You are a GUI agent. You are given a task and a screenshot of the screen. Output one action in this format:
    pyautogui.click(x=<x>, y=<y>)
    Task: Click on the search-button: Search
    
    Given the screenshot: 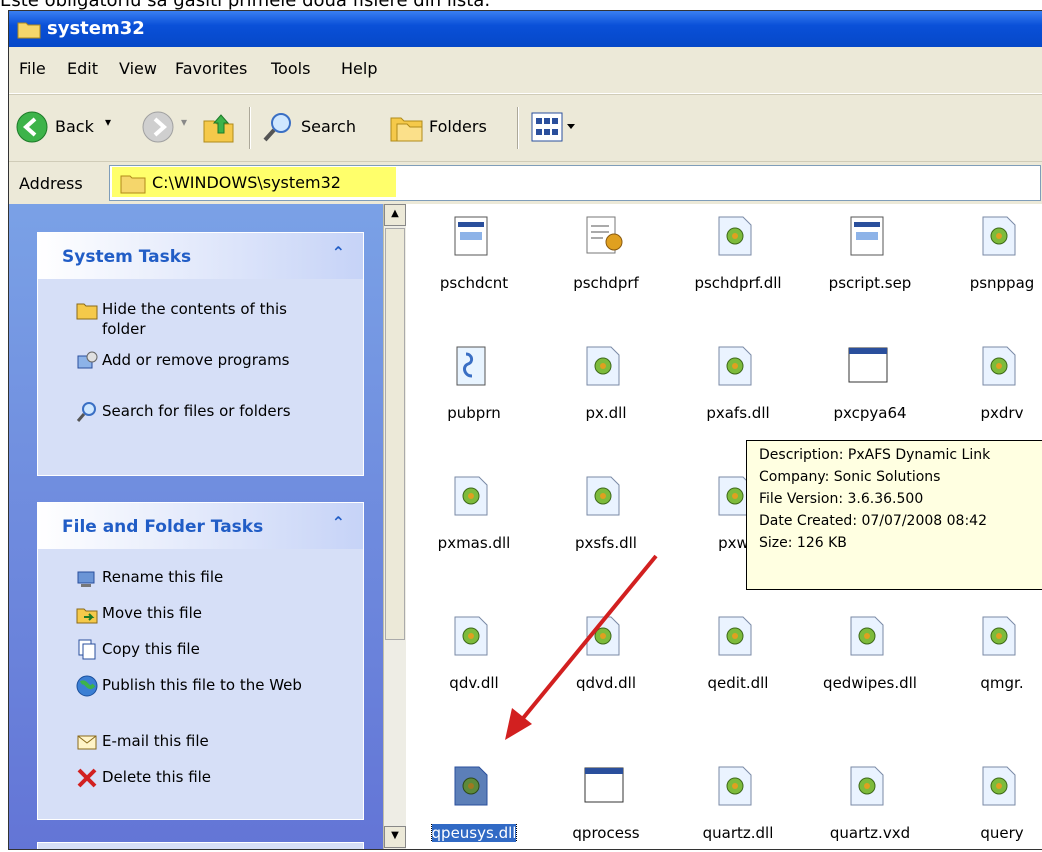 What is the action you would take?
    pyautogui.click(x=328, y=126)
    